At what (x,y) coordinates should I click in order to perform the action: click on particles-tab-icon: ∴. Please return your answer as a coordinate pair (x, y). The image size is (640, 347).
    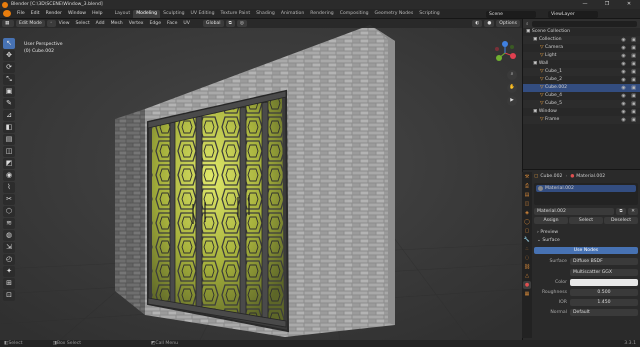
    Looking at the image, I should click on (527, 249).